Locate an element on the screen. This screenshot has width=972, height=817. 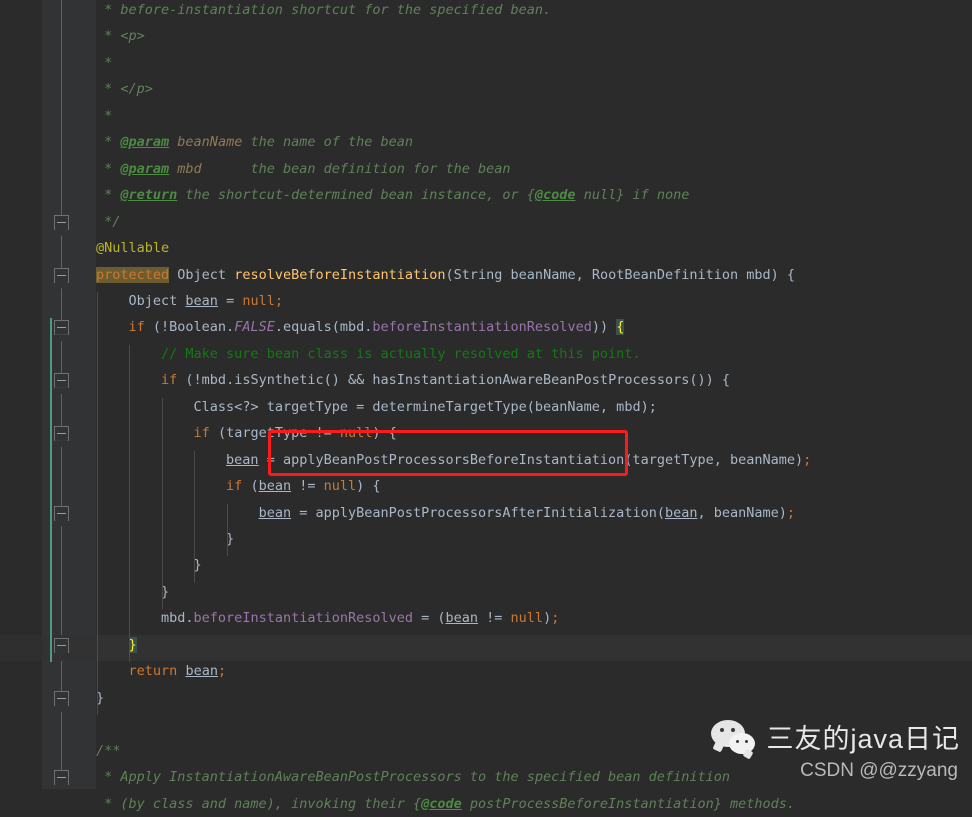
code-line: * <p> is located at coordinates (120, 36).